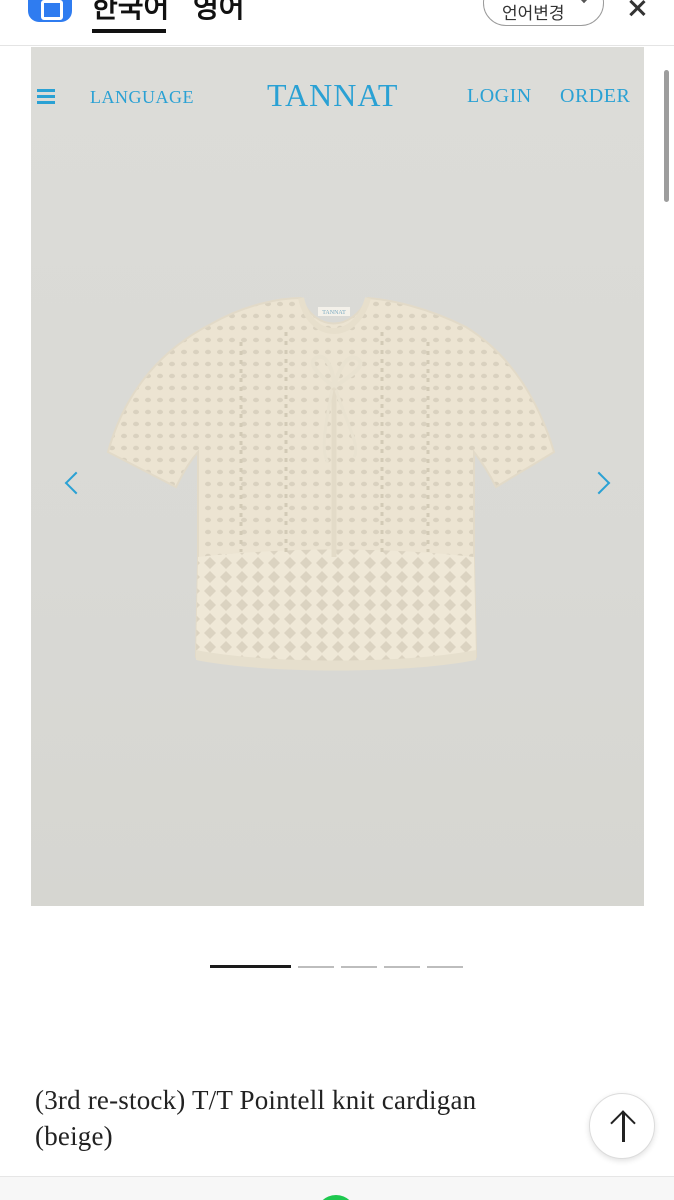 Image resolution: width=674 pixels, height=1200 pixels. Describe the element at coordinates (499, 96) in the screenshot. I see `nav-login-link: LOGIN` at that location.